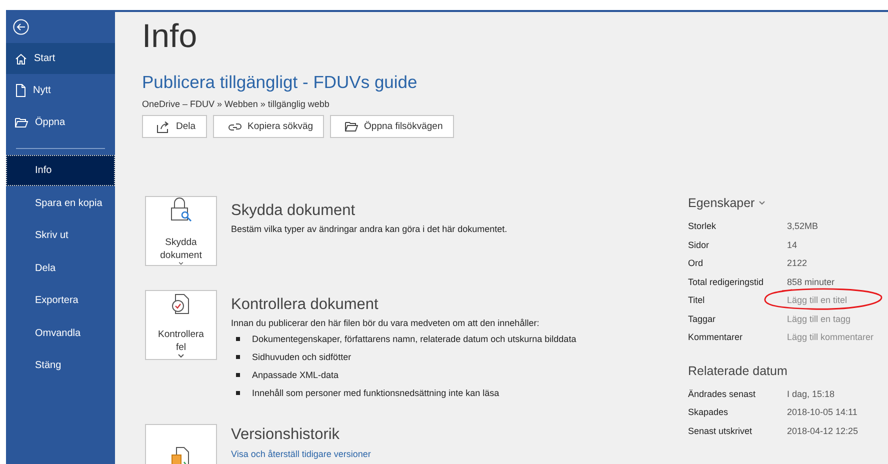  Describe the element at coordinates (163, 126) in the screenshot. I see `share-icon` at that location.